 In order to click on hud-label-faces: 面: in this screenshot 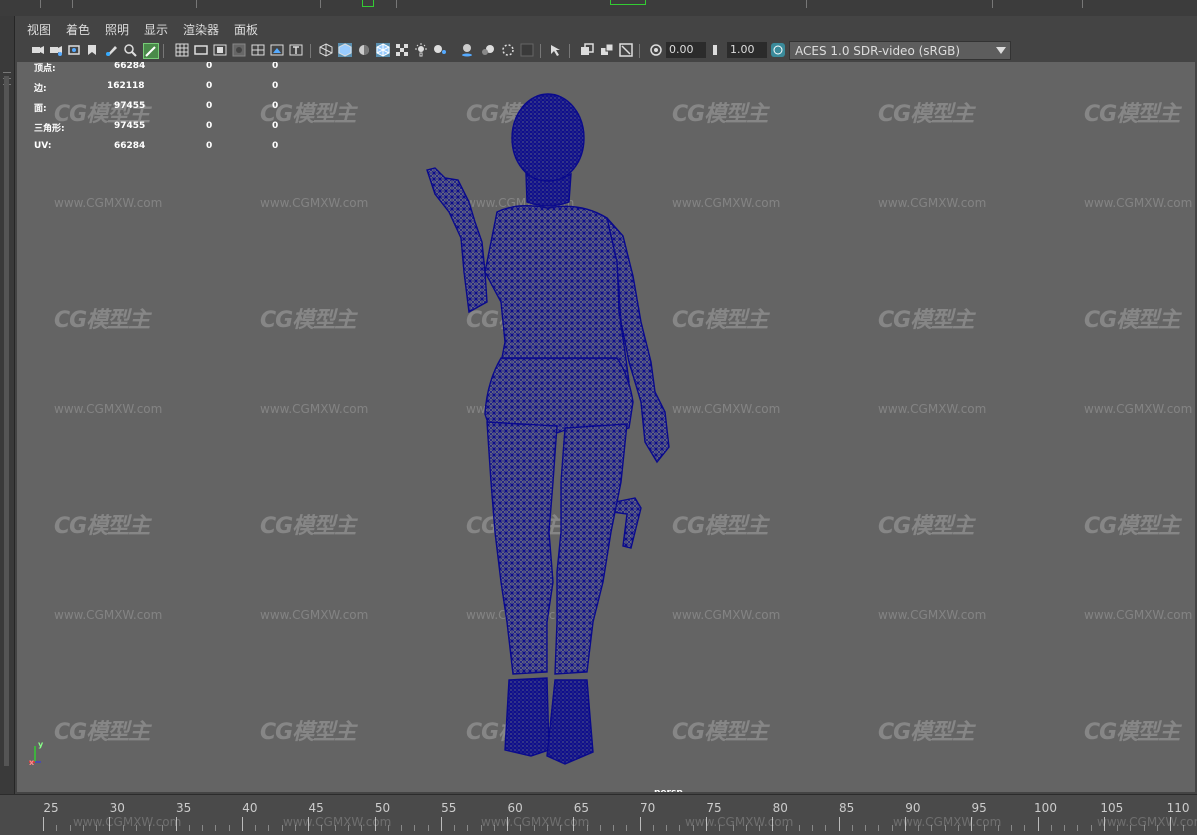, I will do `click(40, 109)`.